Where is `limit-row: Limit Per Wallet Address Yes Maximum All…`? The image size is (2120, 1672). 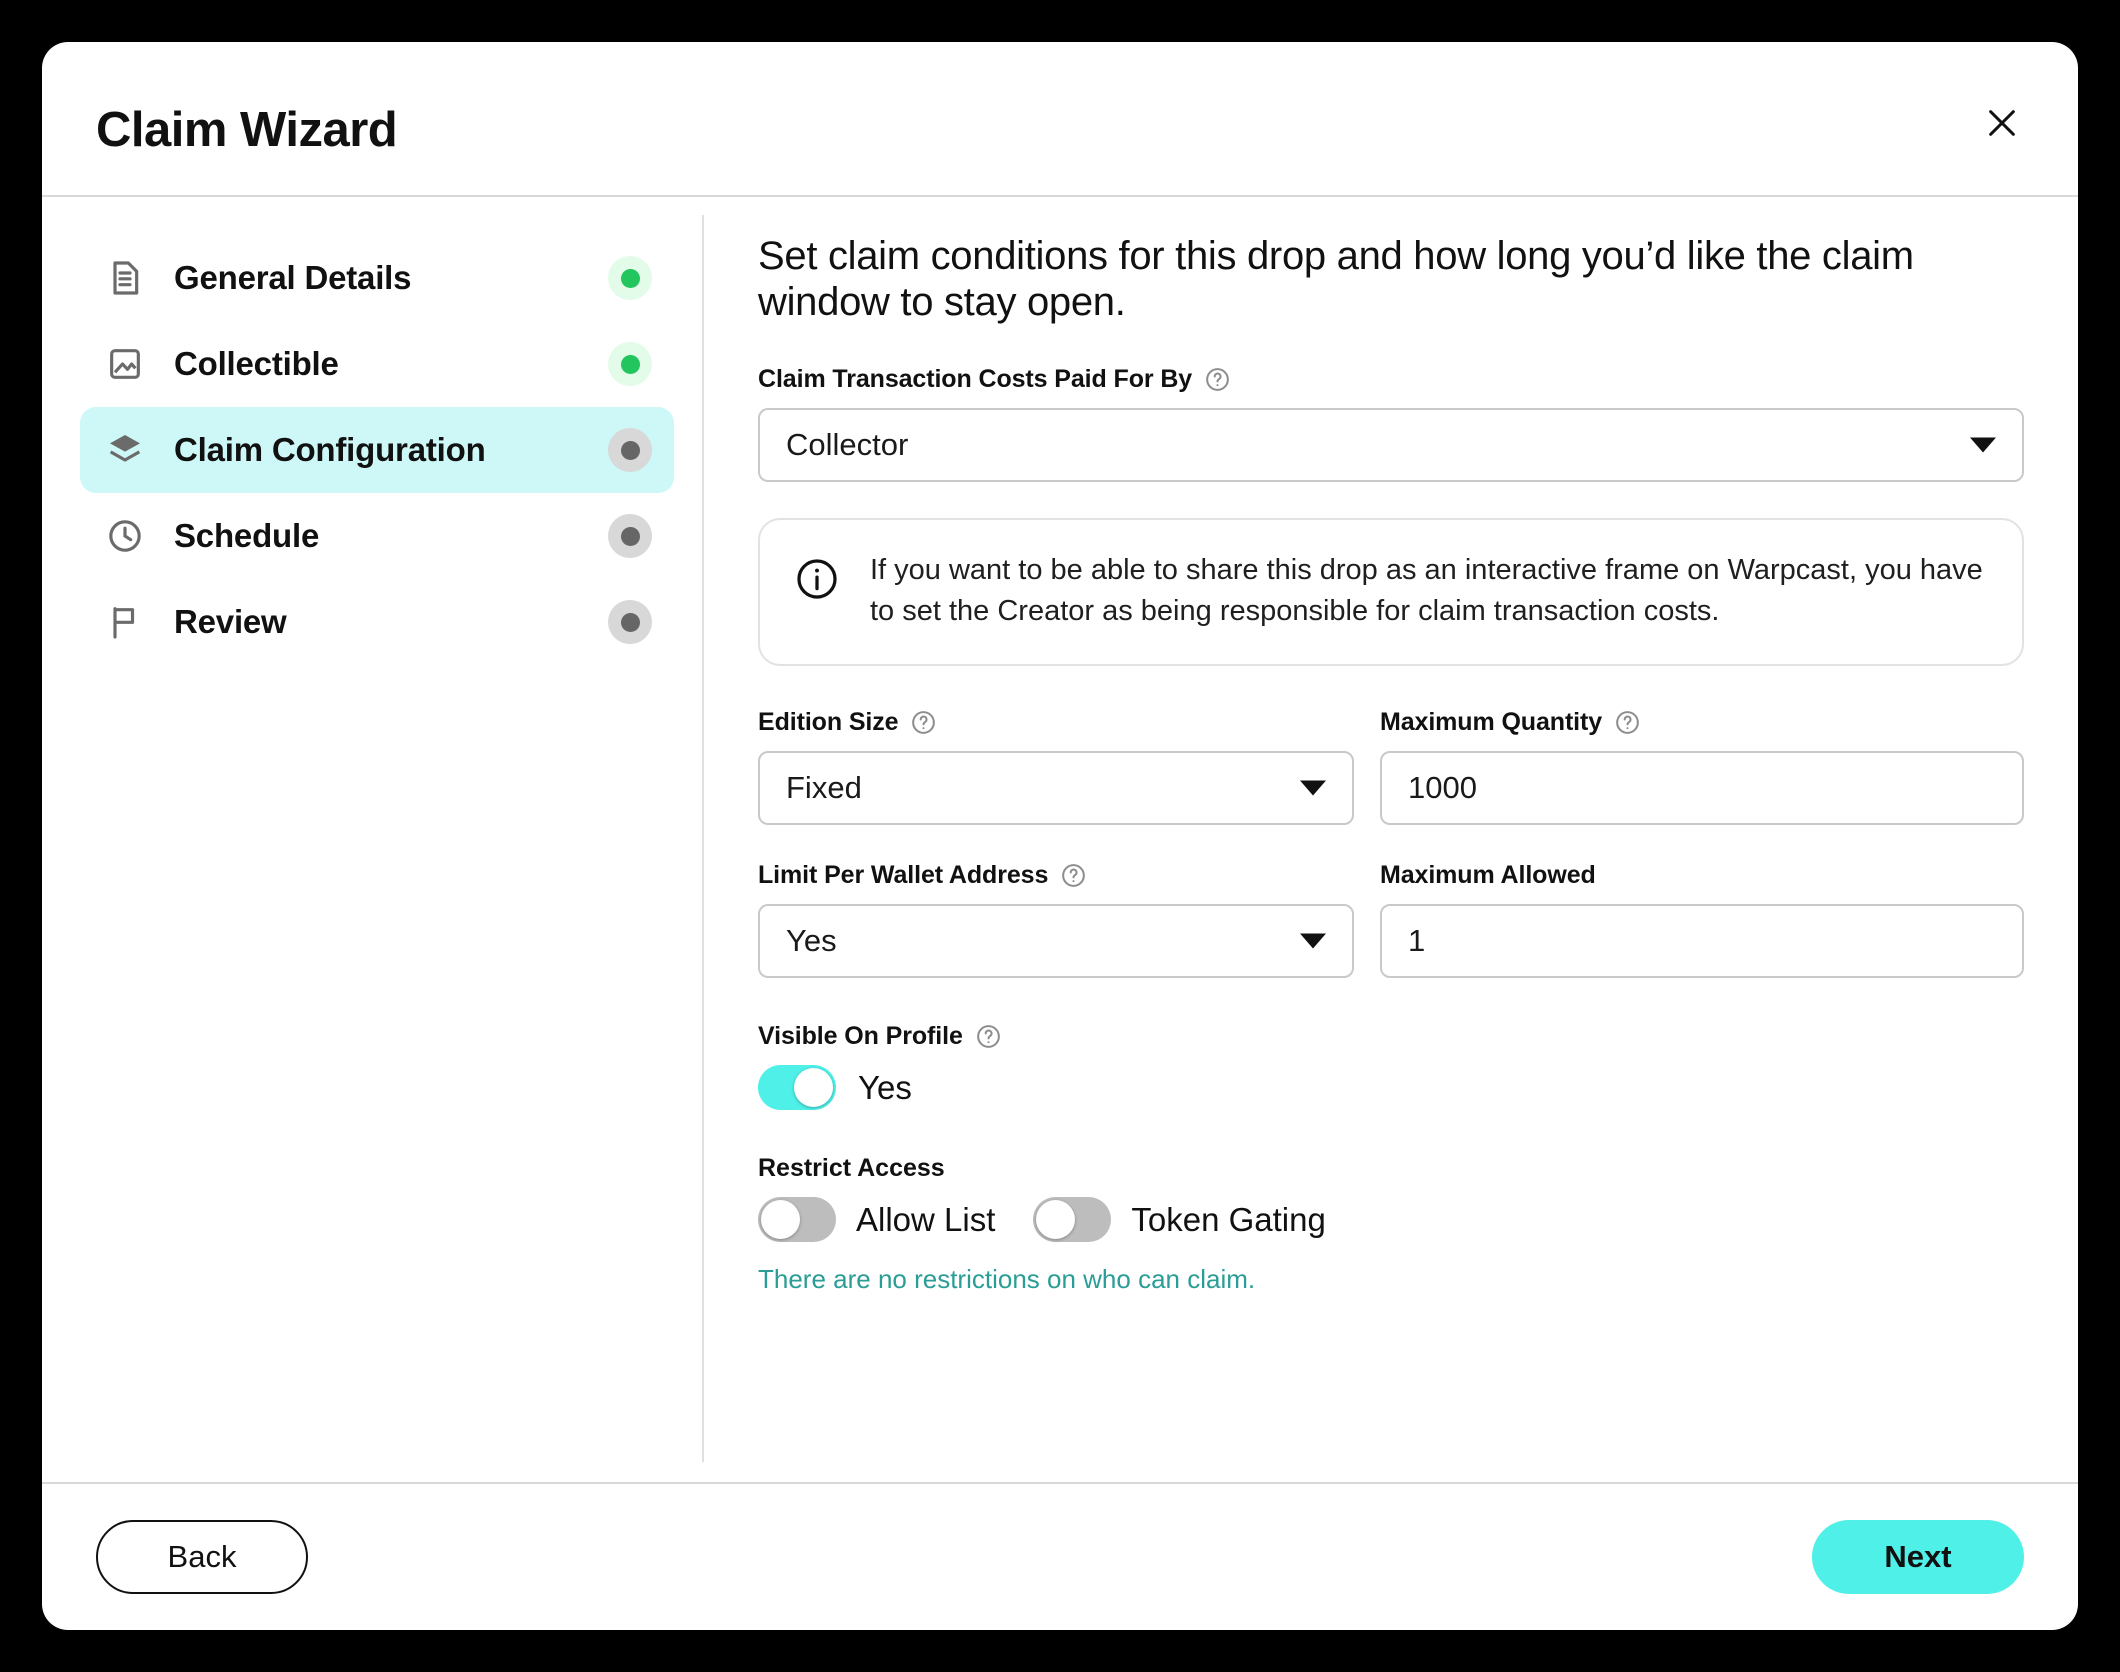
limit-row: Limit Per Wallet Address Yes Maximum All… is located at coordinates (1391, 920).